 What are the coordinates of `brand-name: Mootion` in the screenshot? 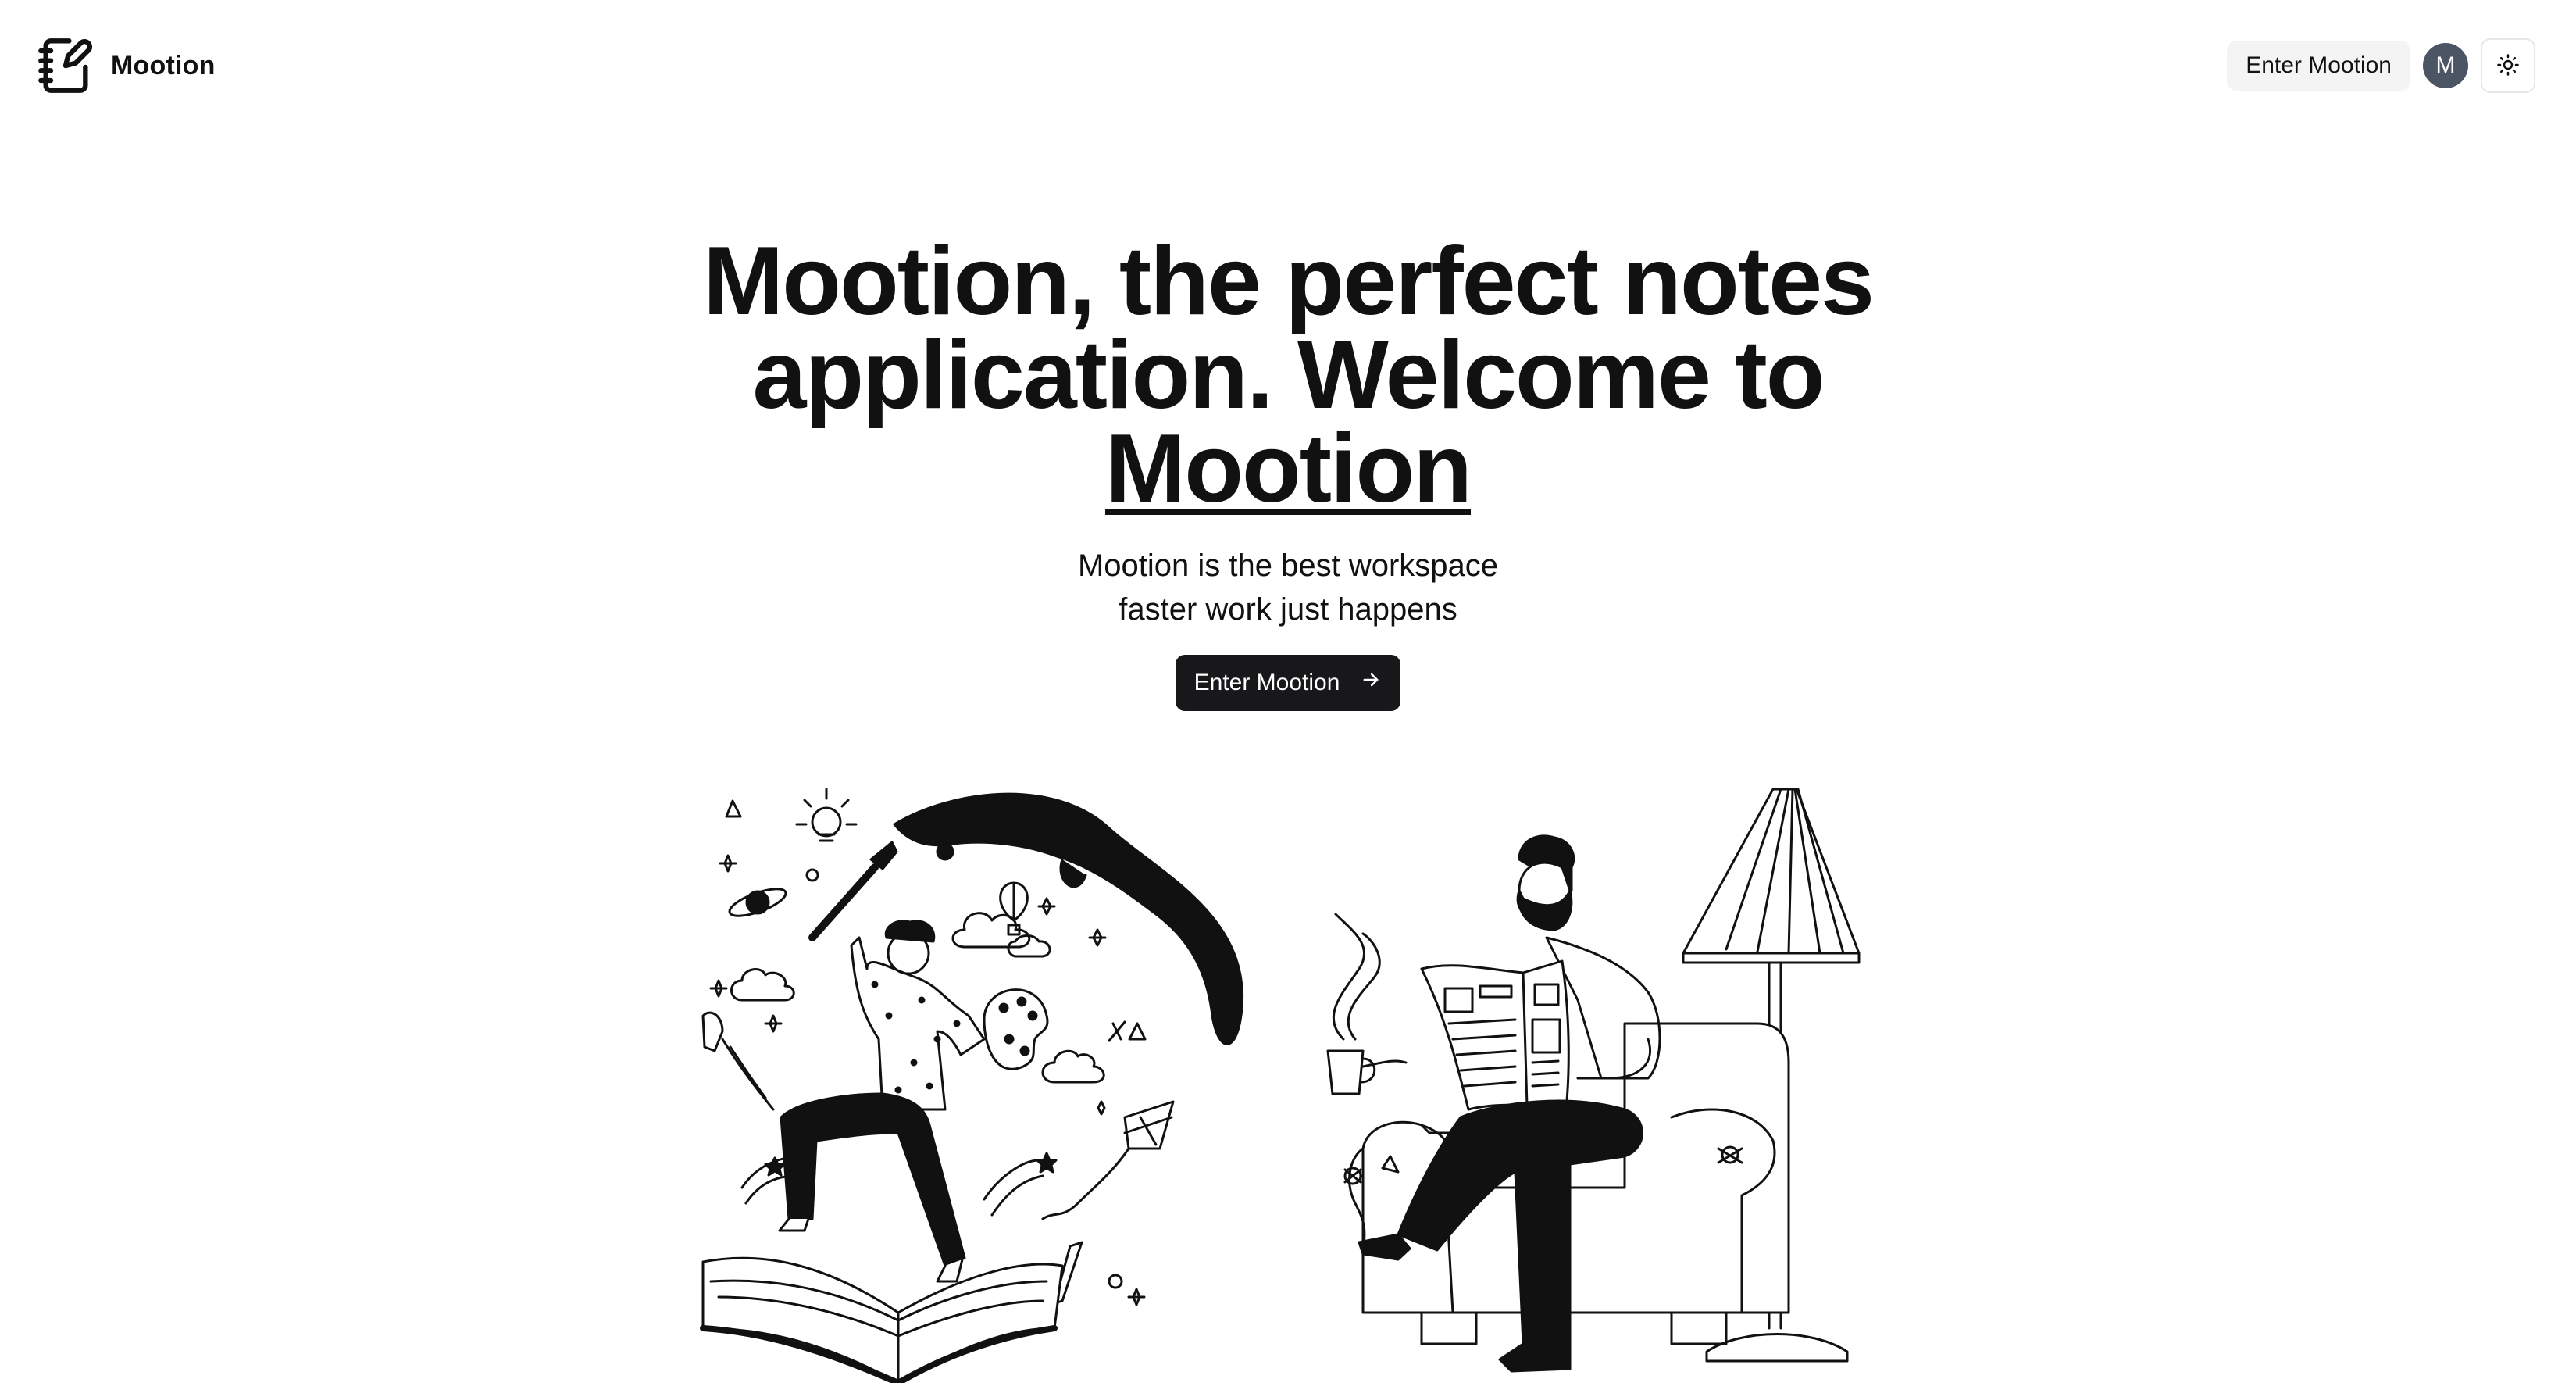 It's located at (163, 65).